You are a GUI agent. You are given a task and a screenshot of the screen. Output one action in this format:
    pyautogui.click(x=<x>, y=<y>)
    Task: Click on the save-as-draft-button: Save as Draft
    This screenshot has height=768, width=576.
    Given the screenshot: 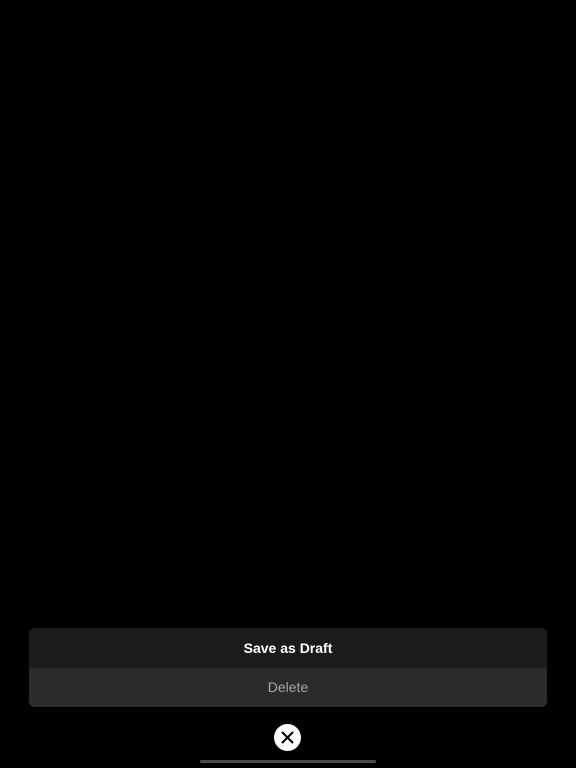 What is the action you would take?
    pyautogui.click(x=288, y=648)
    